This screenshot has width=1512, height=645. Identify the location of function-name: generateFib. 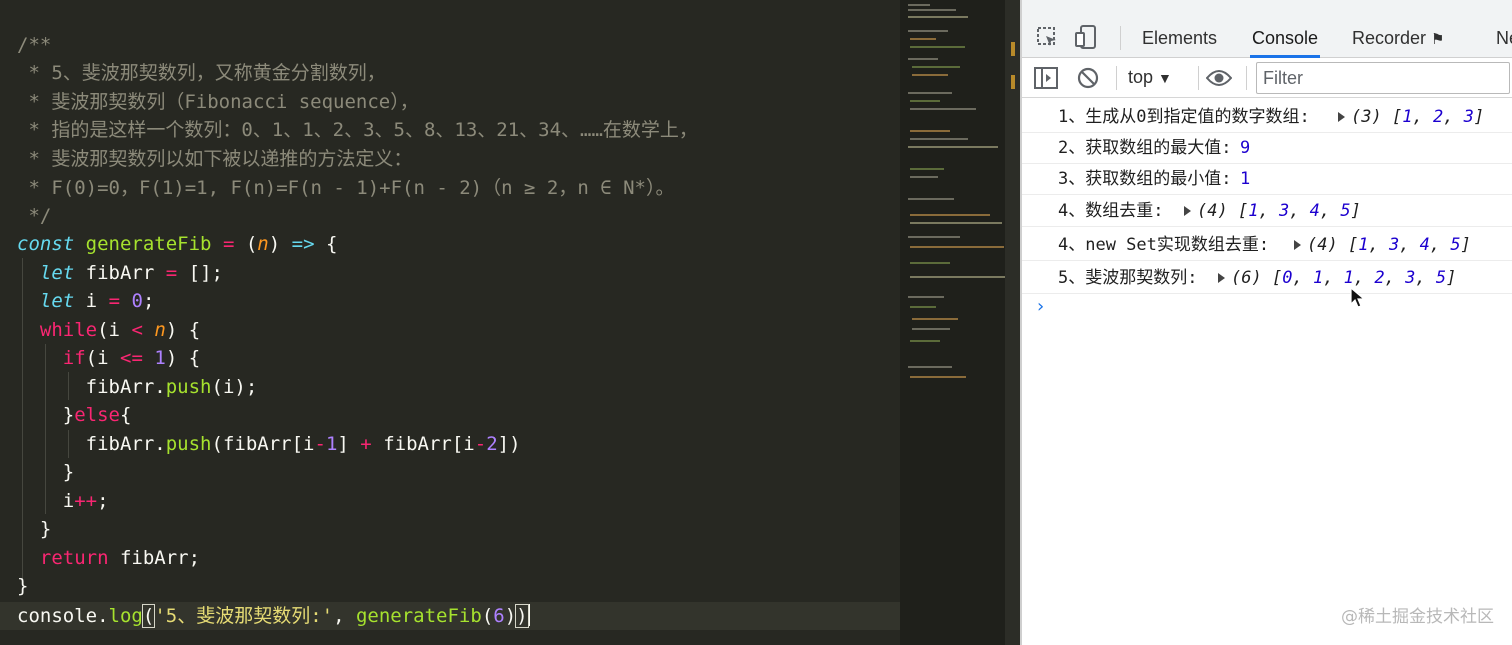
(148, 244).